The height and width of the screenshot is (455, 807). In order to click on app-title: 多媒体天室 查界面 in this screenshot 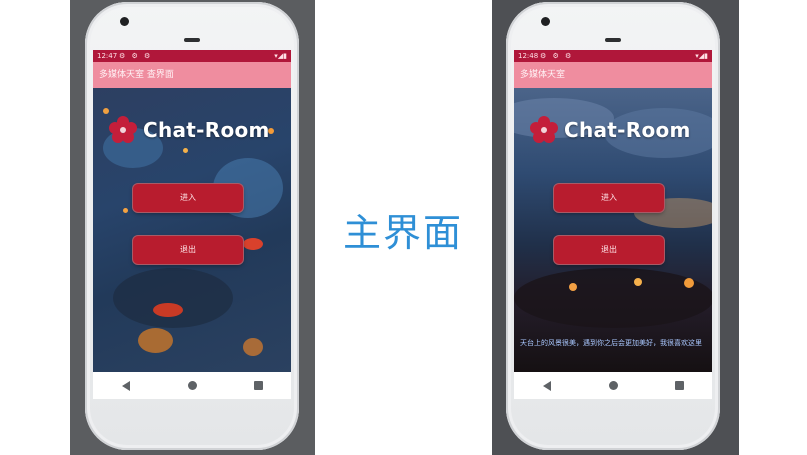, I will do `click(136, 75)`.